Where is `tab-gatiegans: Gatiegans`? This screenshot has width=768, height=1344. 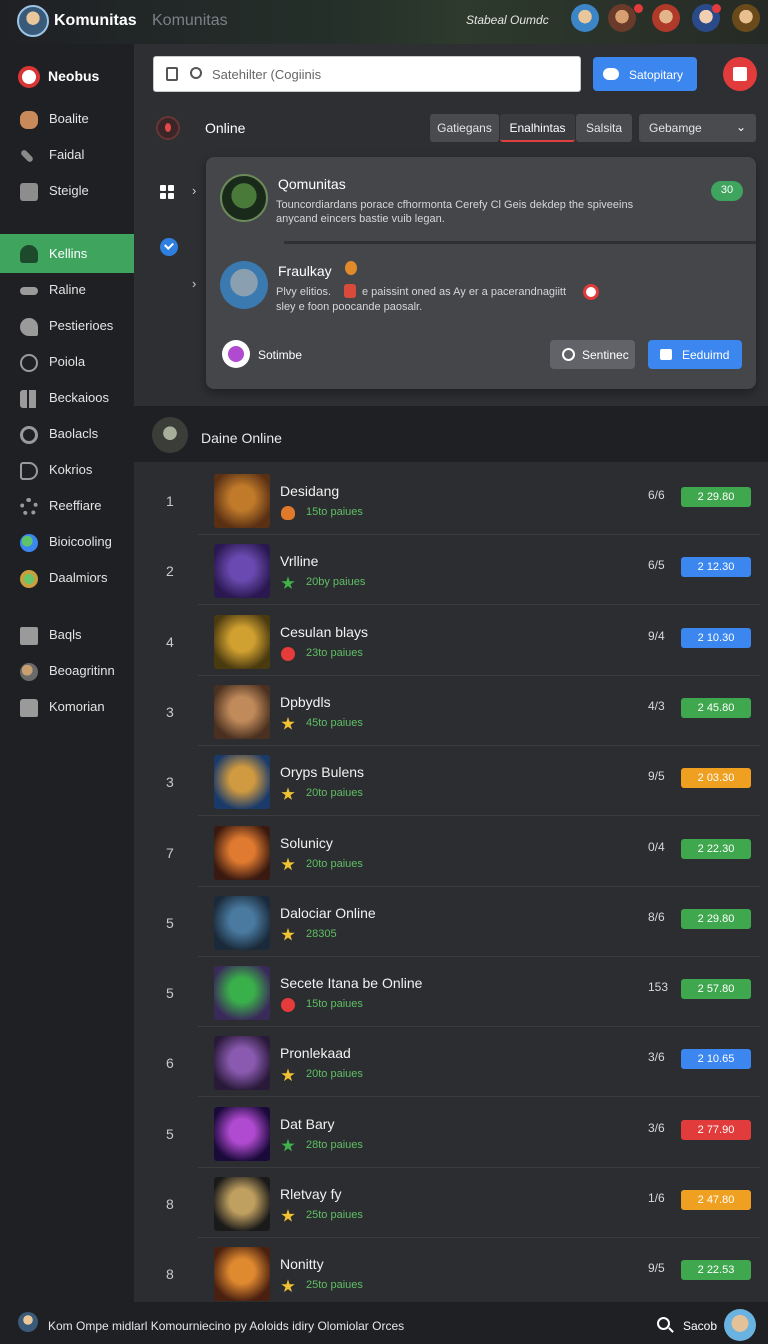
tab-gatiegans: Gatiegans is located at coordinates (464, 128).